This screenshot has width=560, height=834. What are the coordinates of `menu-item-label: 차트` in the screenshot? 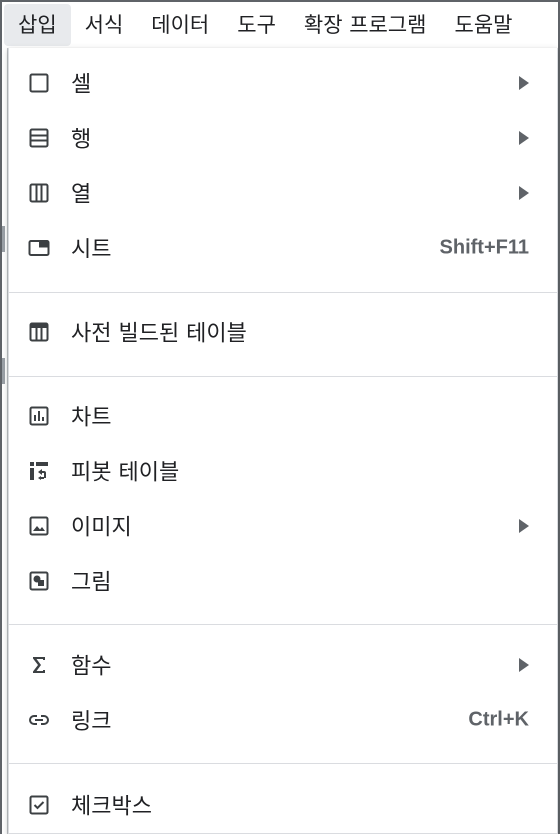 It's located at (91, 418).